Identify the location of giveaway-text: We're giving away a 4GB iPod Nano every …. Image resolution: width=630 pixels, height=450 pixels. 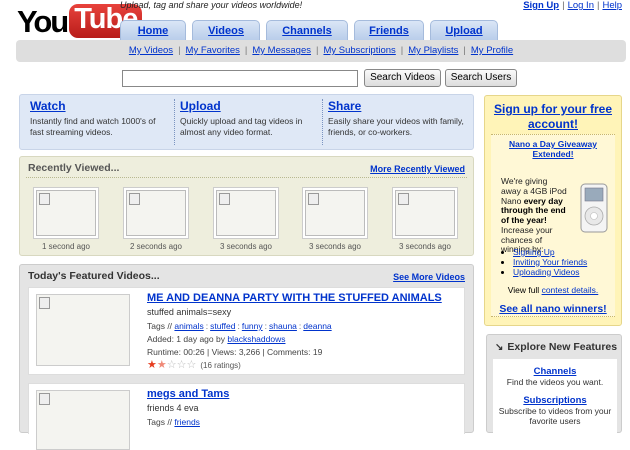
(535, 215).